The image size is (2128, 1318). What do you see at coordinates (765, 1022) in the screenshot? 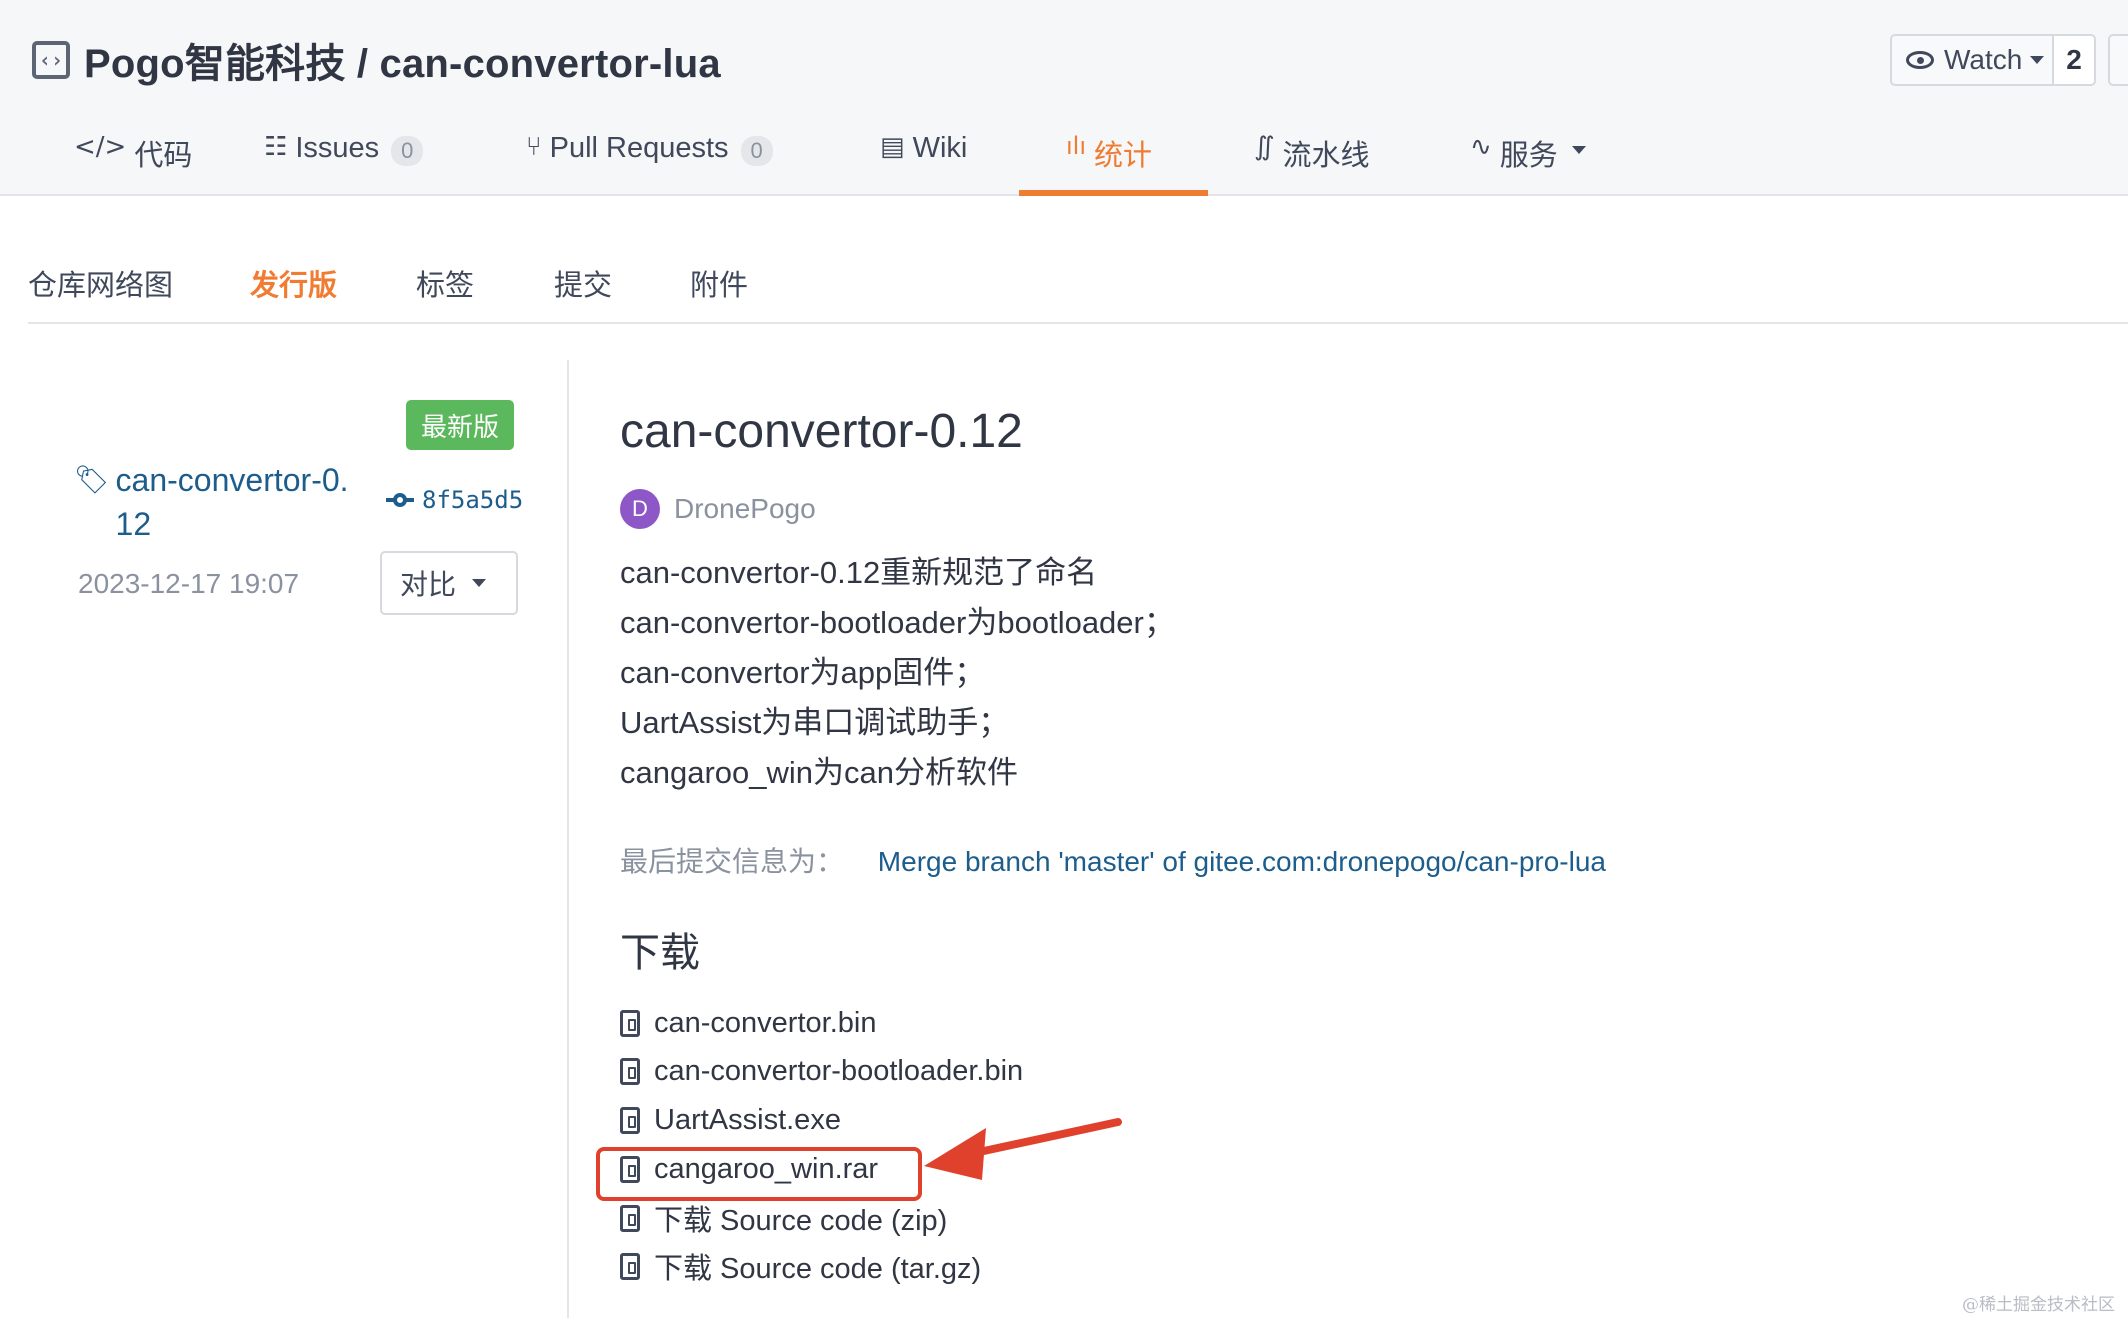
I see `download-filename: can-convertor.bin` at bounding box center [765, 1022].